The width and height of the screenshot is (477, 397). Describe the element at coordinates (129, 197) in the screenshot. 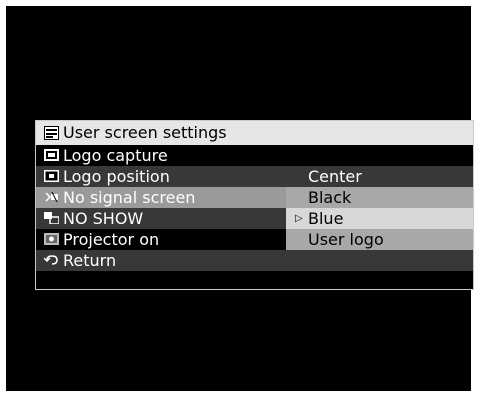

I see `menu-item-label: No signal screen` at that location.